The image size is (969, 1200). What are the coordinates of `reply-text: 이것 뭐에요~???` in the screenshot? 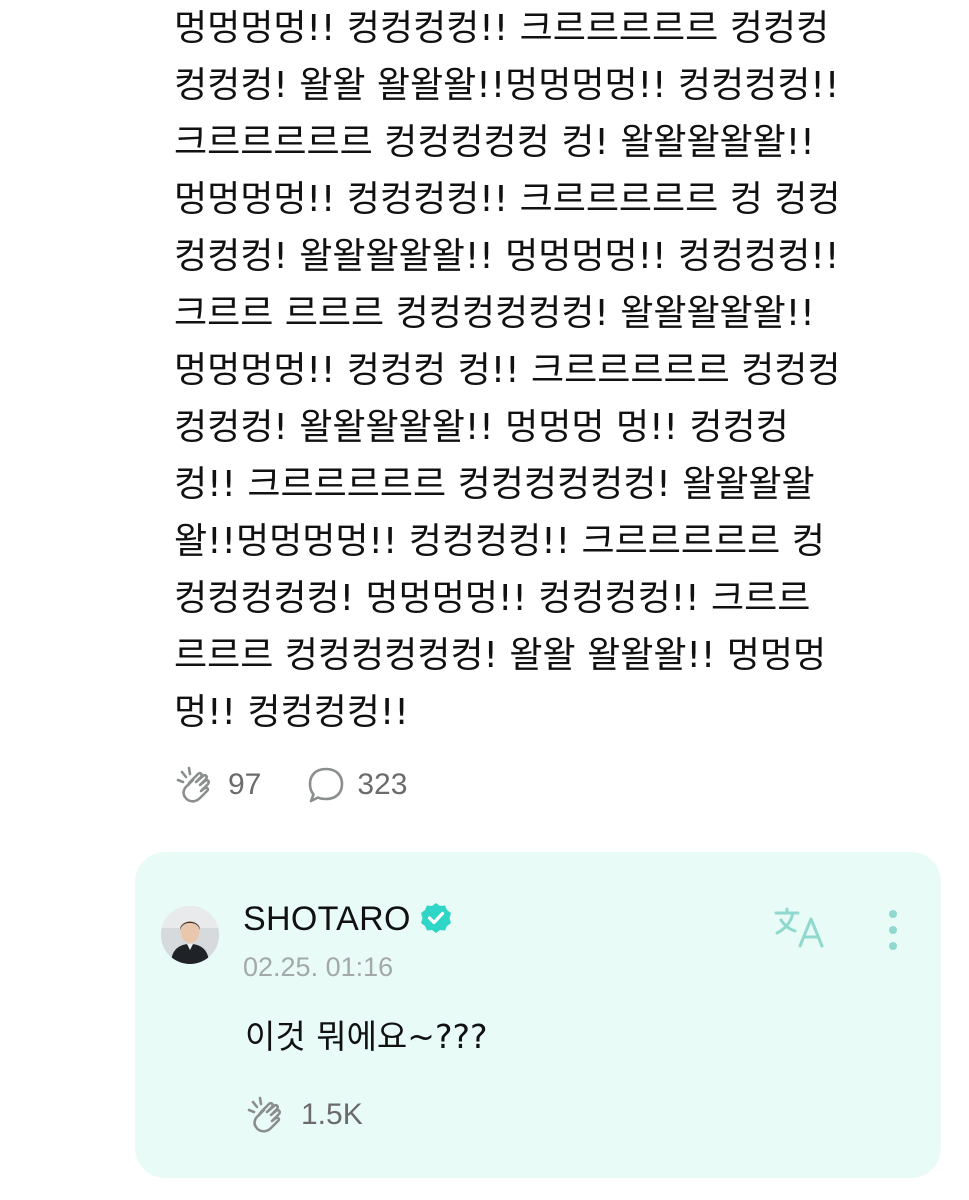 It's located at (366, 1036).